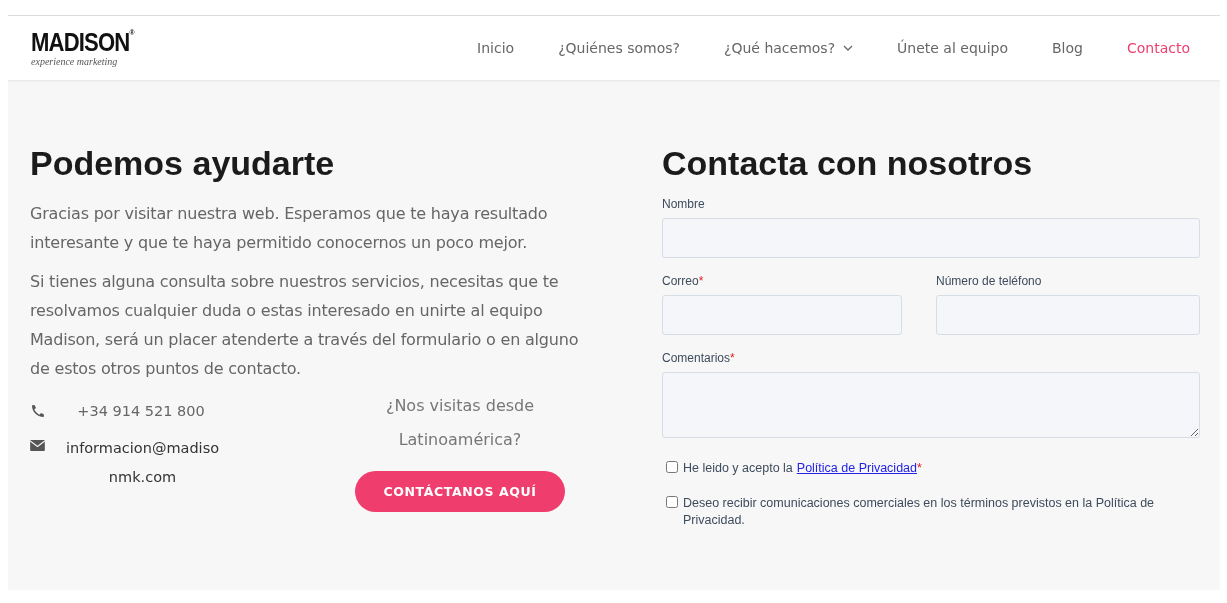 Image resolution: width=1227 pixels, height=603 pixels. What do you see at coordinates (1158, 48) in the screenshot?
I see `nav-link: Contacto` at bounding box center [1158, 48].